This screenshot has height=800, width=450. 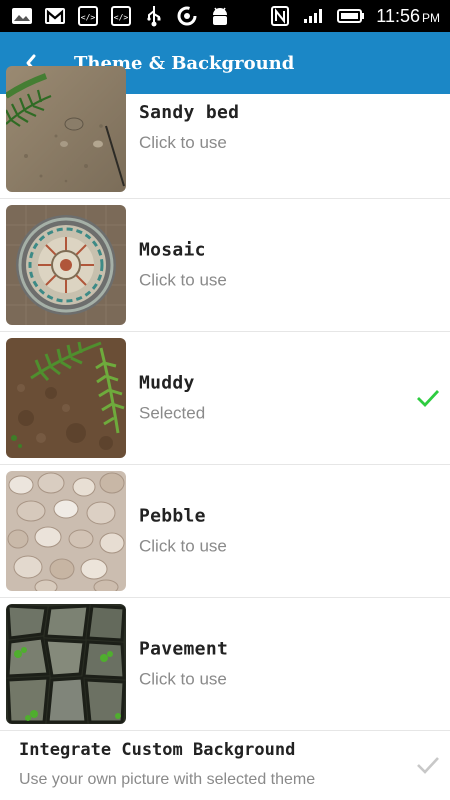 I want to click on clock: 11:56 PM, so click(x=408, y=15).